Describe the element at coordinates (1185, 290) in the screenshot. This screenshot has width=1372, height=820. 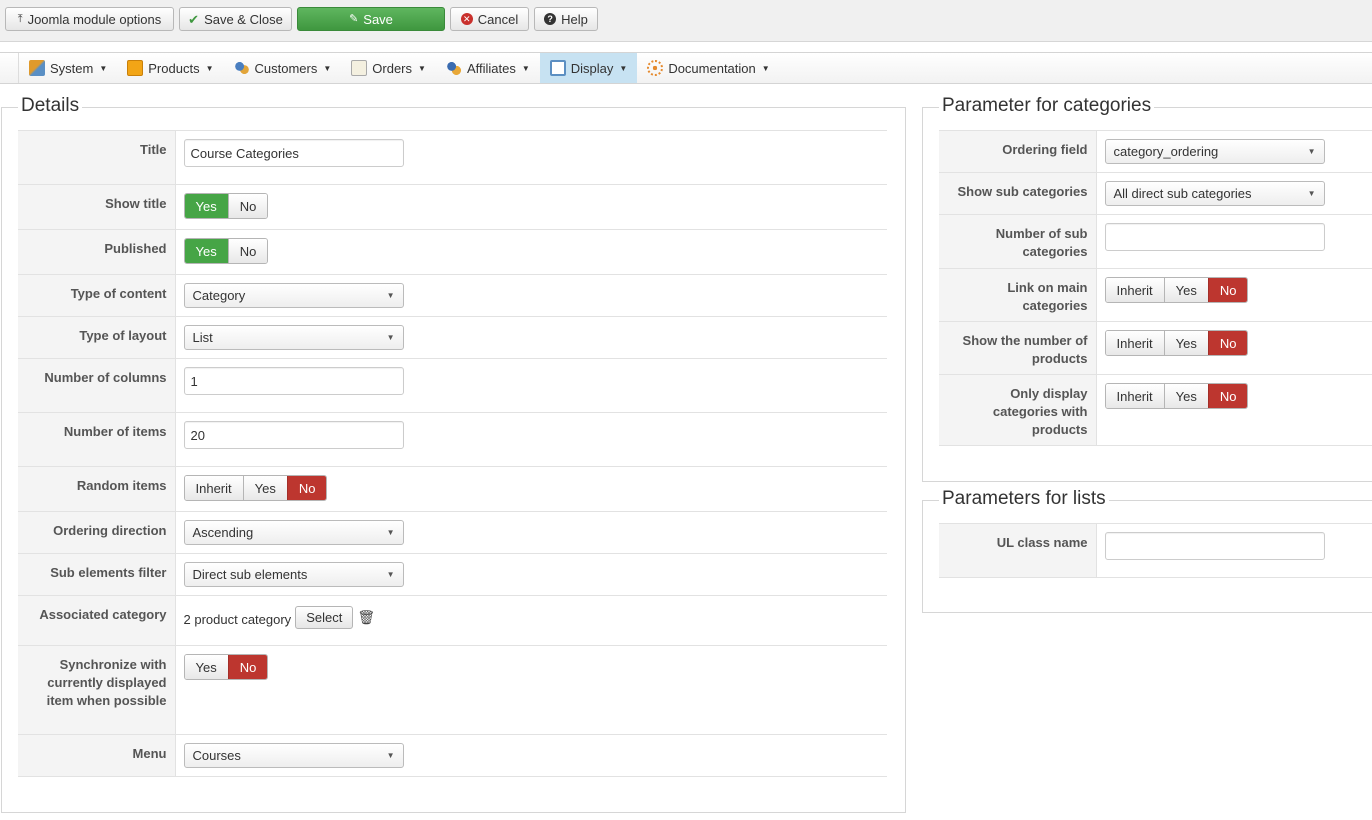
I see `link-main-yes: Yes` at that location.